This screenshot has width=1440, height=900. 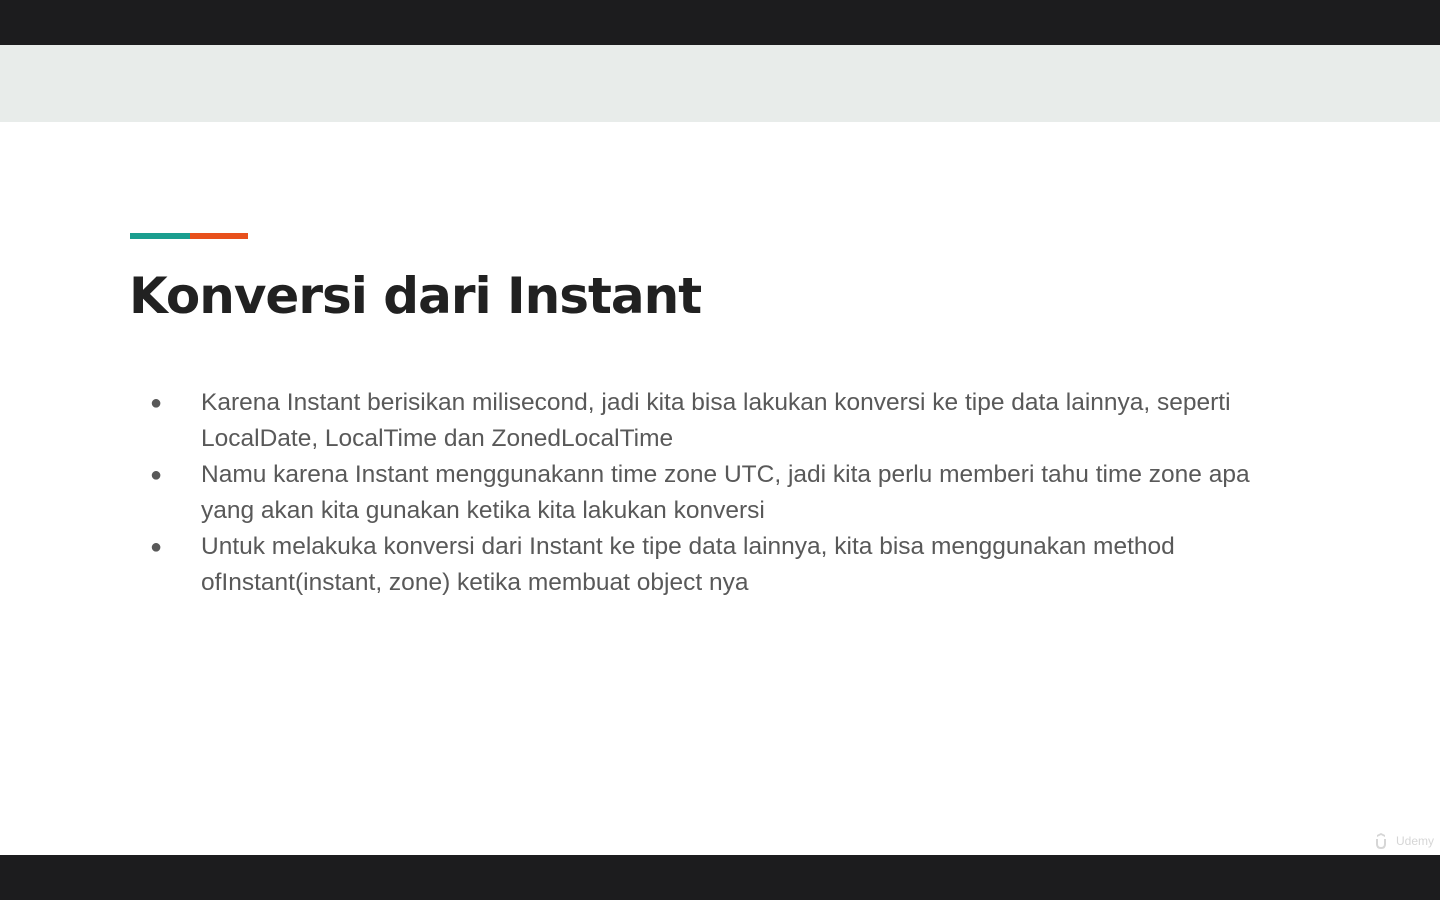 I want to click on accent-teal-segment, so click(x=160, y=236).